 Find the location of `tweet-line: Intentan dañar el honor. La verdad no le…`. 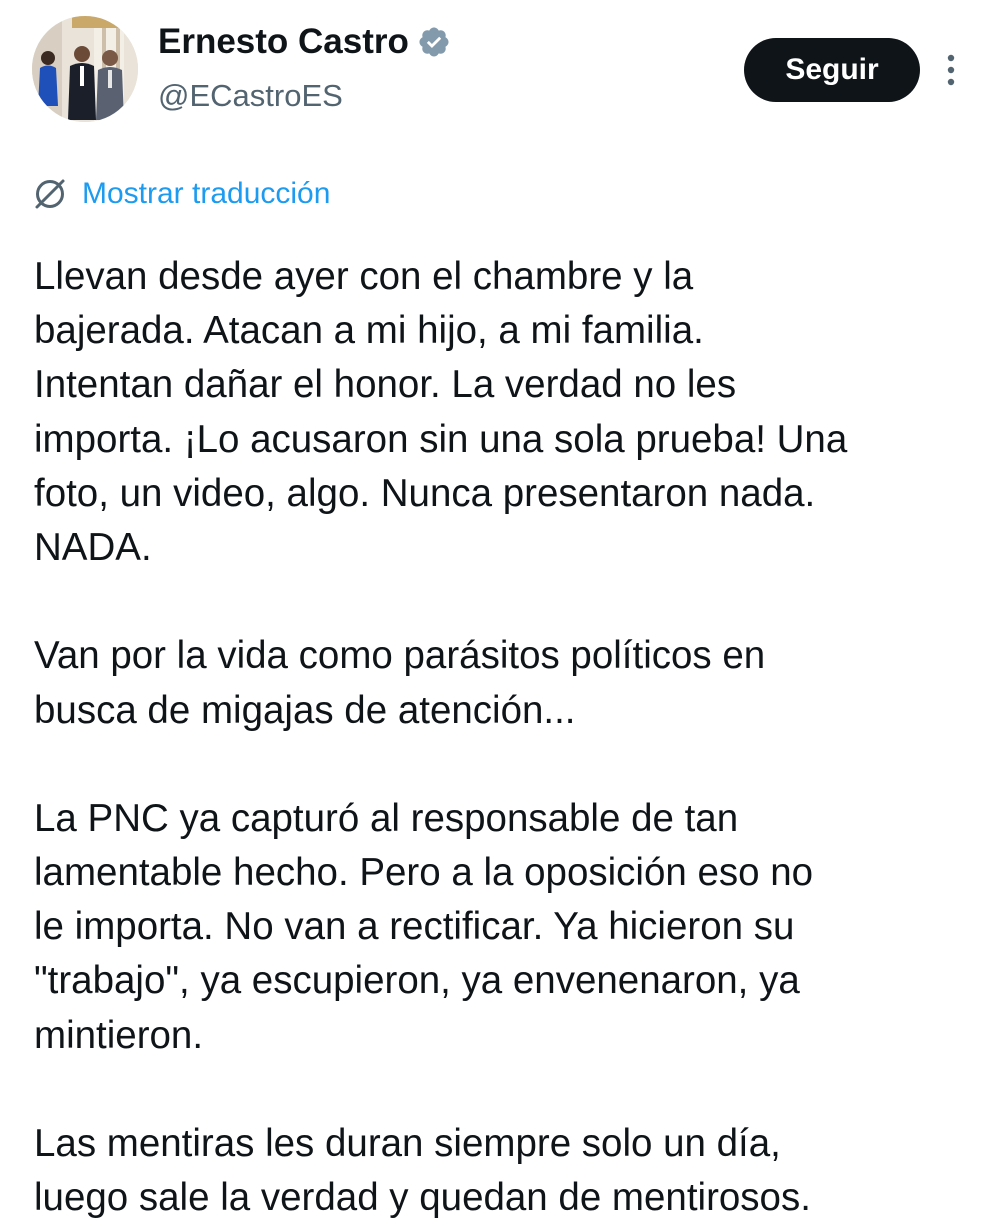

tweet-line: Intentan dañar el honor. La verdad no le… is located at coordinates (385, 385).